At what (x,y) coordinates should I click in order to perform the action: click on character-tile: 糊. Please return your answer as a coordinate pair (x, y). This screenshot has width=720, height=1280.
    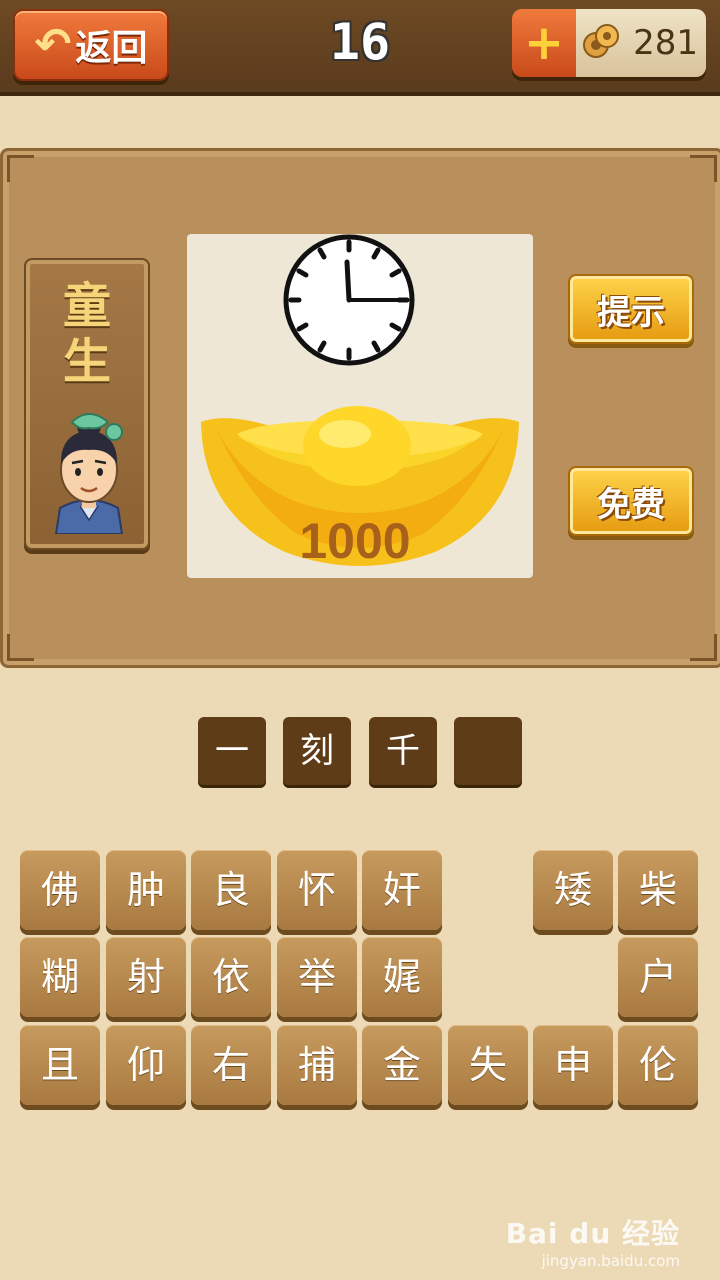
    Looking at the image, I should click on (60, 977).